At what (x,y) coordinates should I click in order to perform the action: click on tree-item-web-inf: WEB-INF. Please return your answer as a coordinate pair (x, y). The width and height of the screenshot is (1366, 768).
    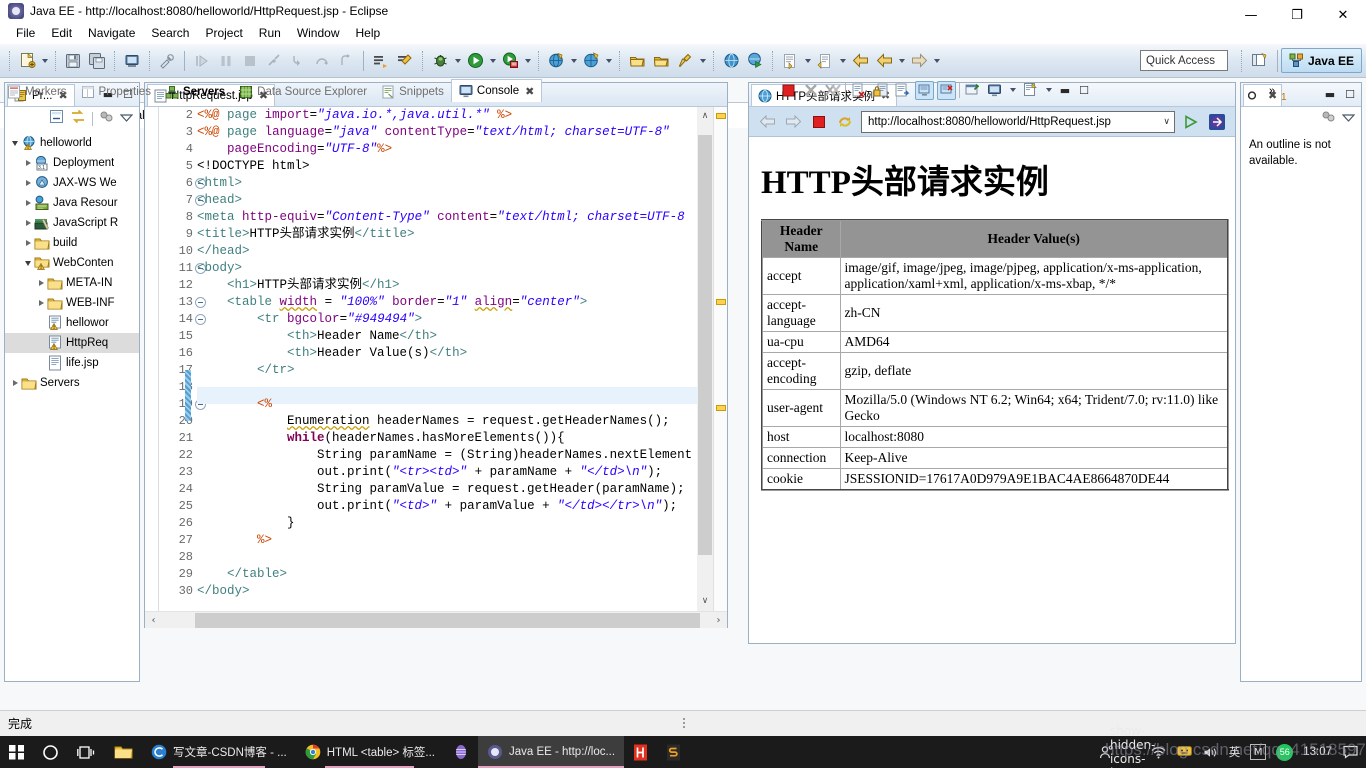
    Looking at the image, I should click on (72, 303).